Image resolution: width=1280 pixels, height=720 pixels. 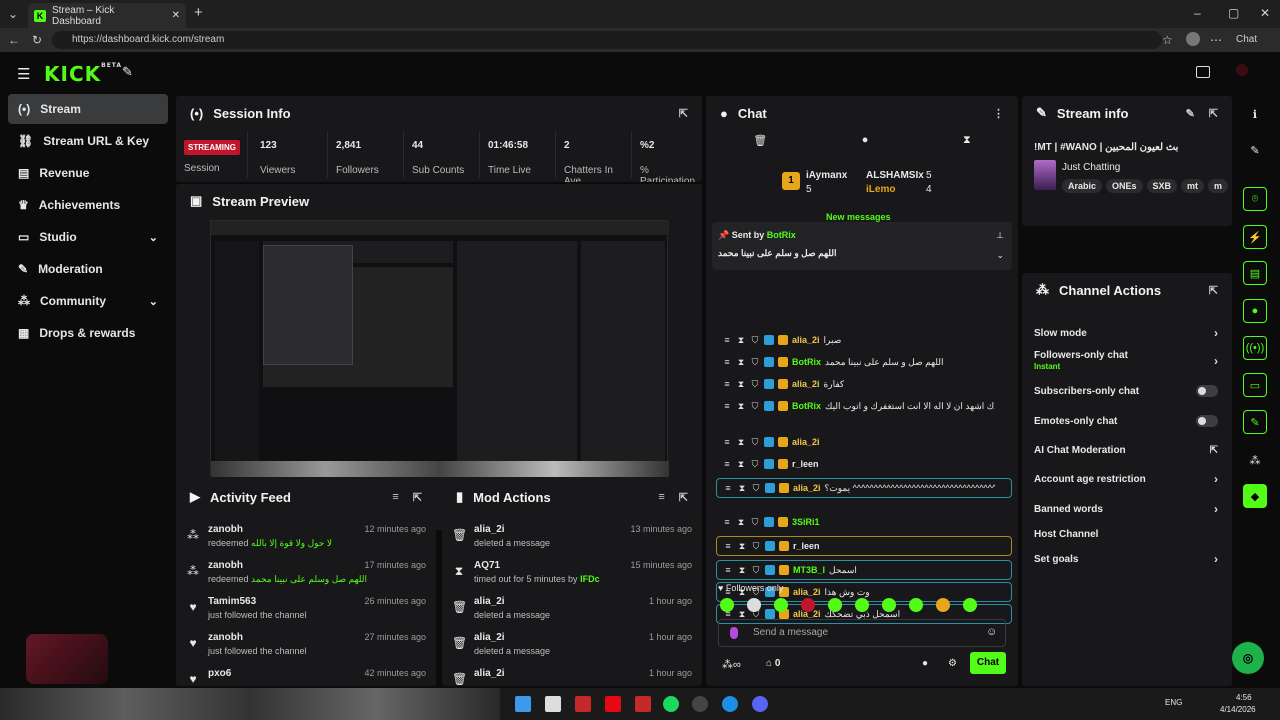 I want to click on file-explorer-icon, so click(x=553, y=704).